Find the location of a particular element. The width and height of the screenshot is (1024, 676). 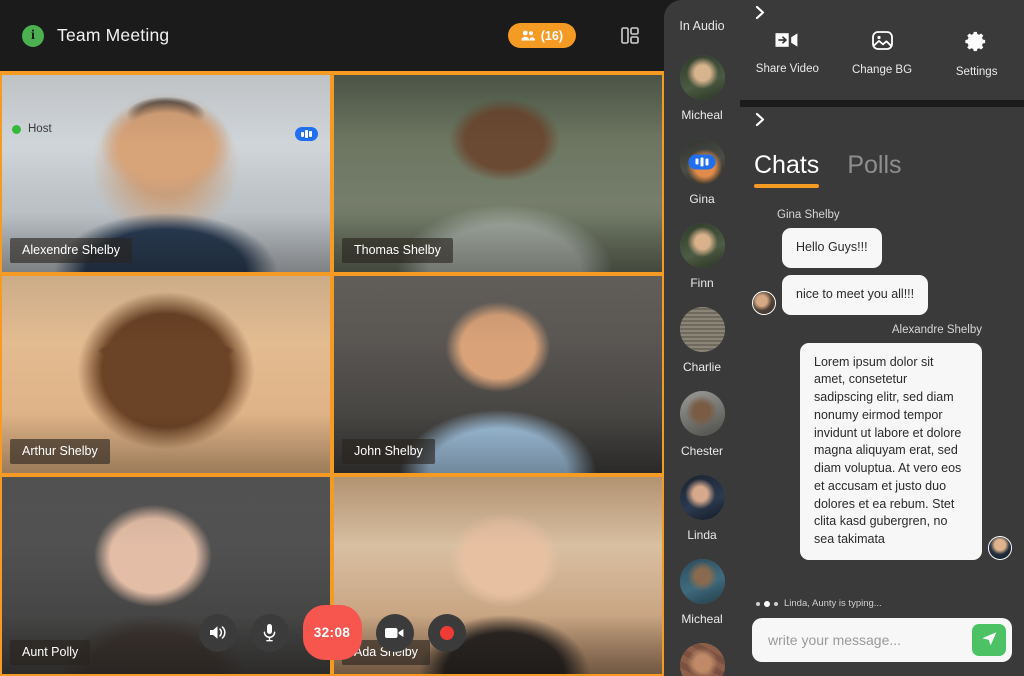

status-dot-icon is located at coordinates (16, 129).